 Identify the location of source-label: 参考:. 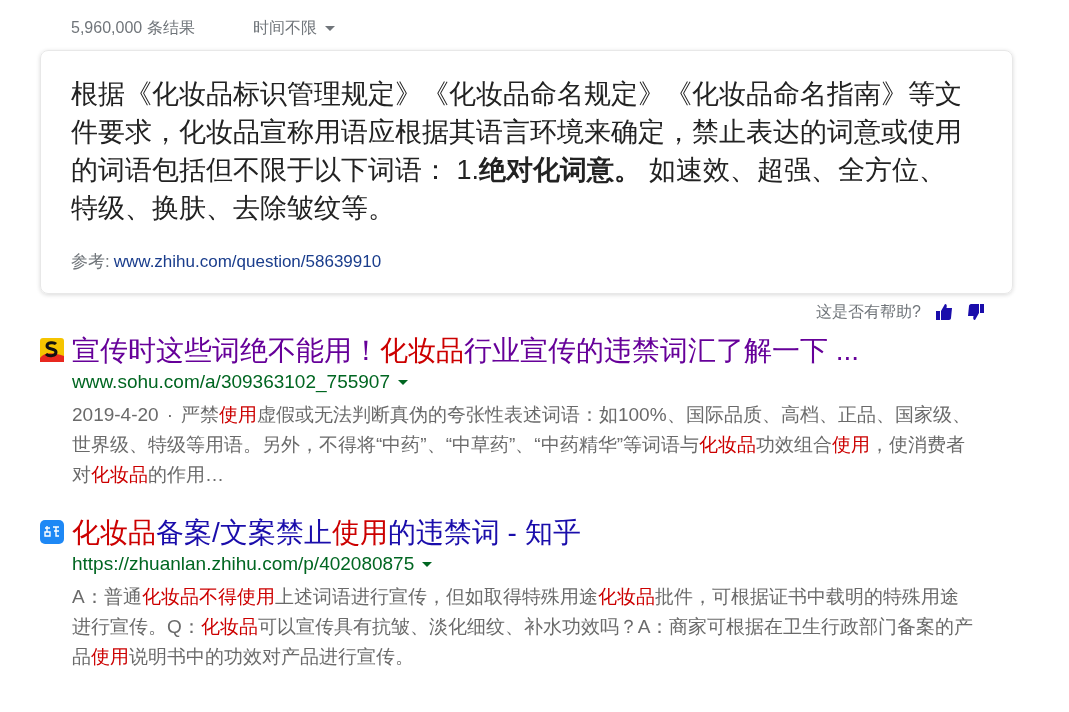
(90, 262).